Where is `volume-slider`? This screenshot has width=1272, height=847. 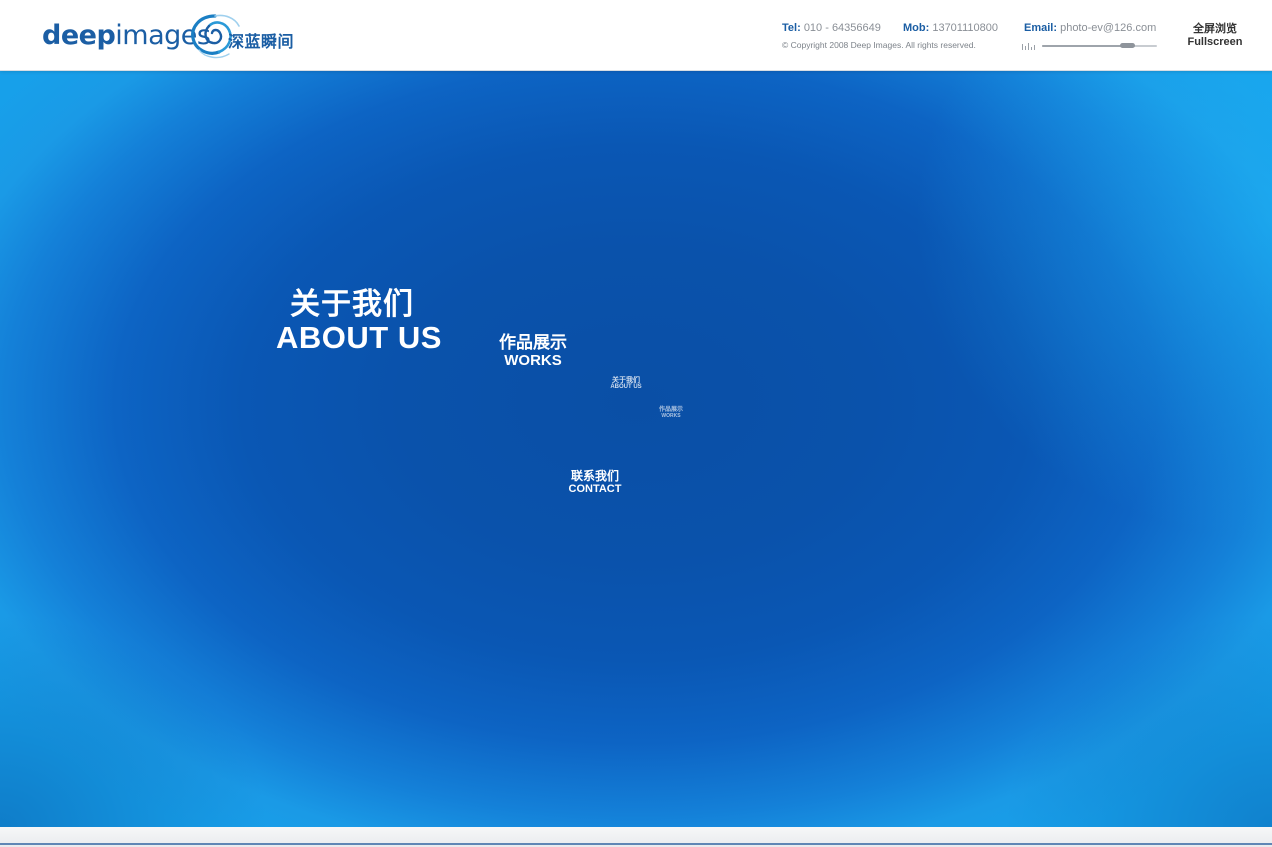
volume-slider is located at coordinates (1090, 46).